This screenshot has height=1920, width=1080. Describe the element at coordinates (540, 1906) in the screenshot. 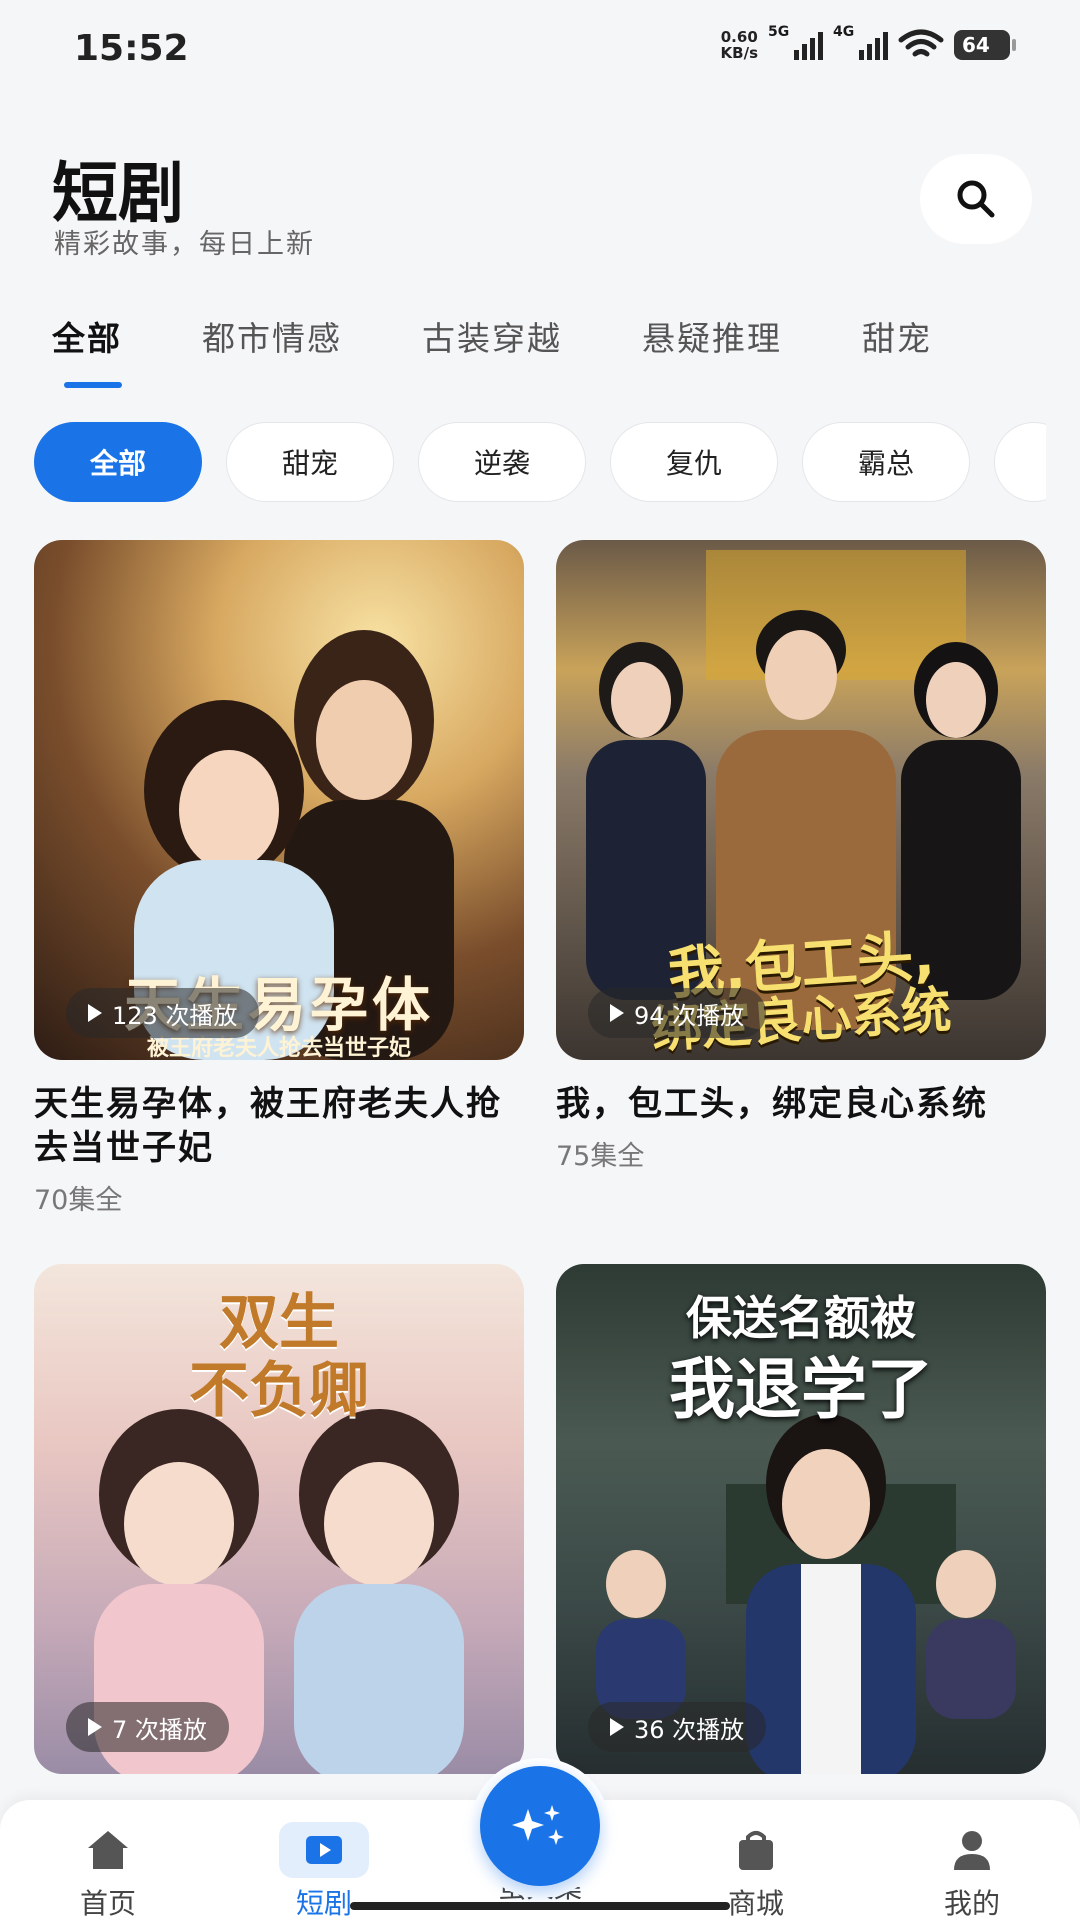

I see `home-indicator` at that location.